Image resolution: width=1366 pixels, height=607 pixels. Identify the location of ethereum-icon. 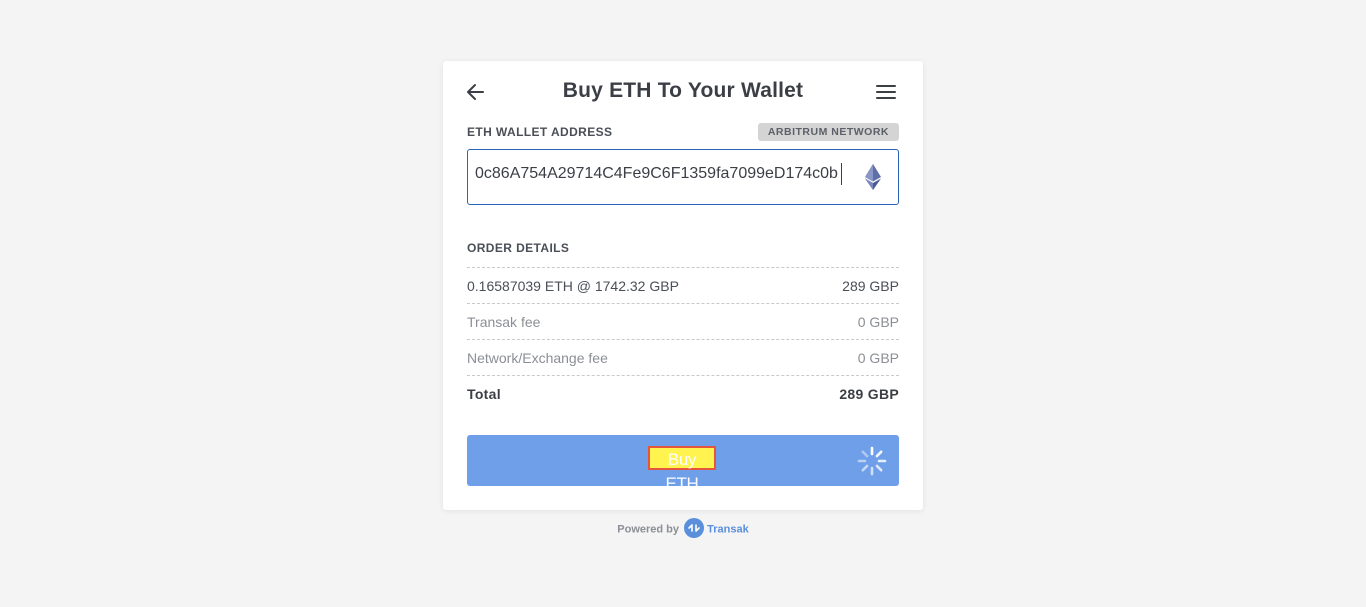
(873, 177).